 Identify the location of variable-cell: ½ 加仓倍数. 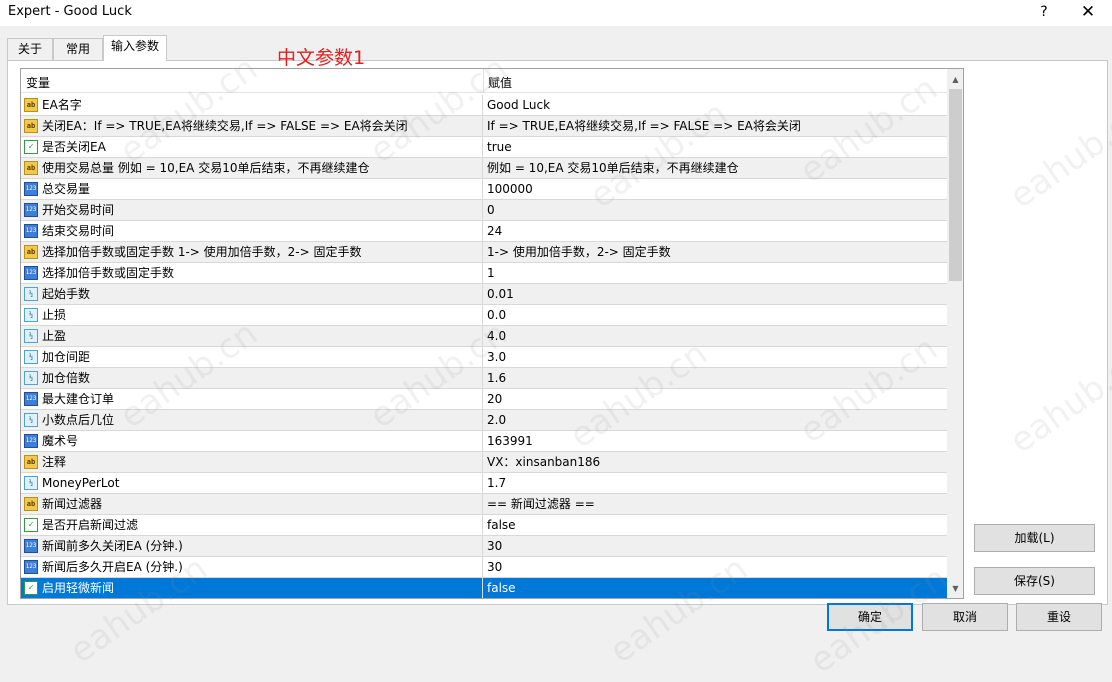
(252, 378).